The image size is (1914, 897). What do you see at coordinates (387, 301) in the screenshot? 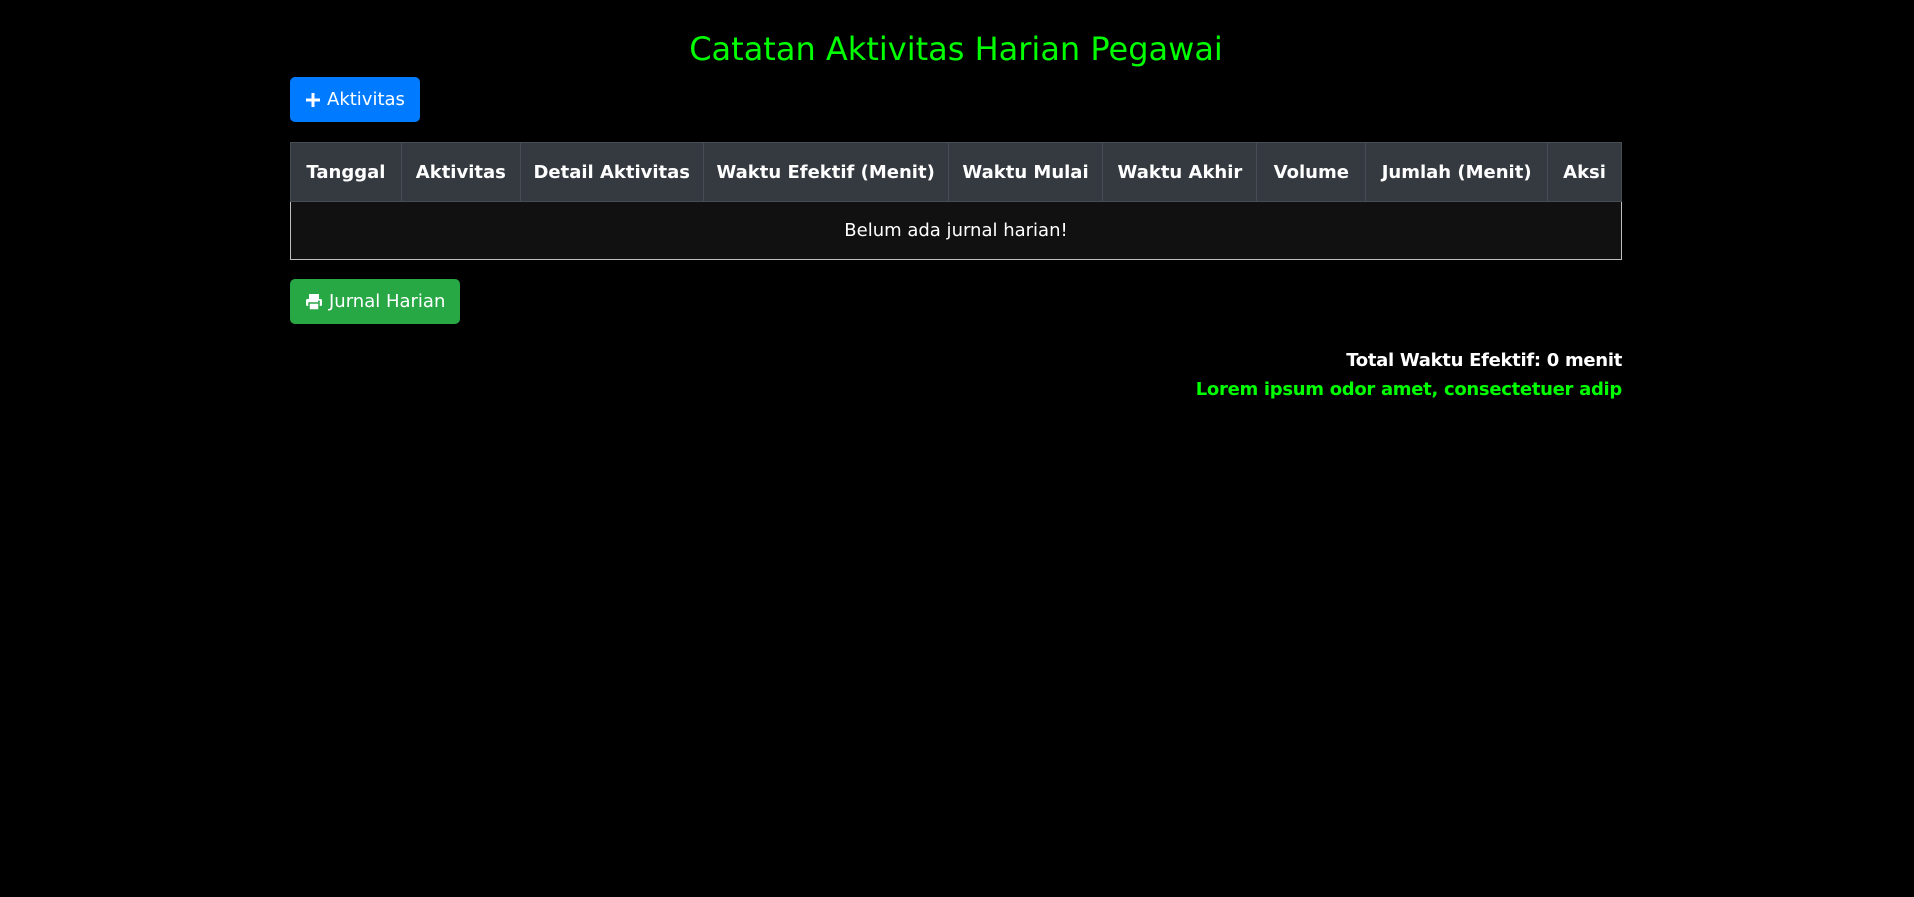
I see `print-journal-label: Jurnal Harian` at bounding box center [387, 301].